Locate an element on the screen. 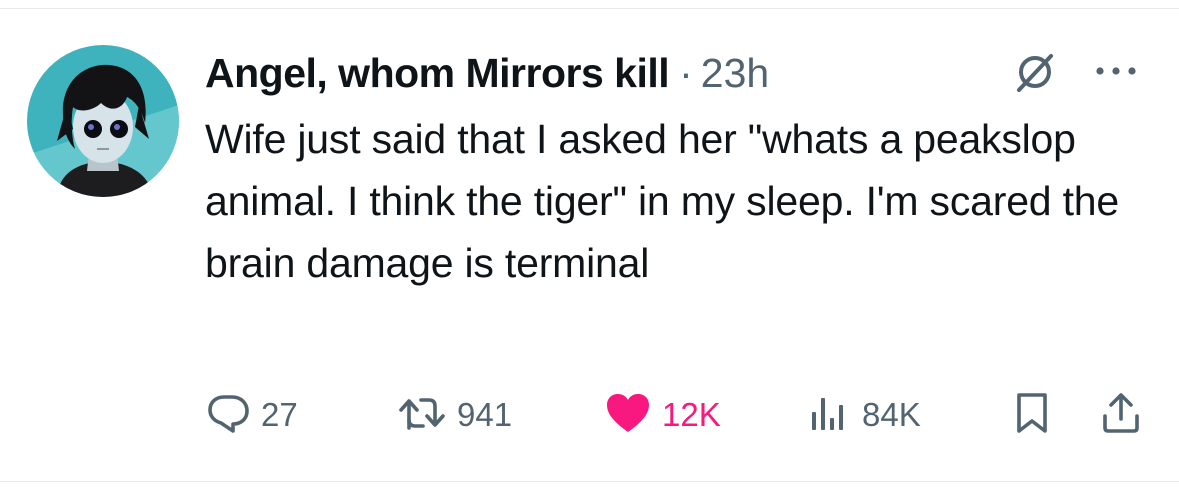  heart-filled-icon is located at coordinates (628, 415).